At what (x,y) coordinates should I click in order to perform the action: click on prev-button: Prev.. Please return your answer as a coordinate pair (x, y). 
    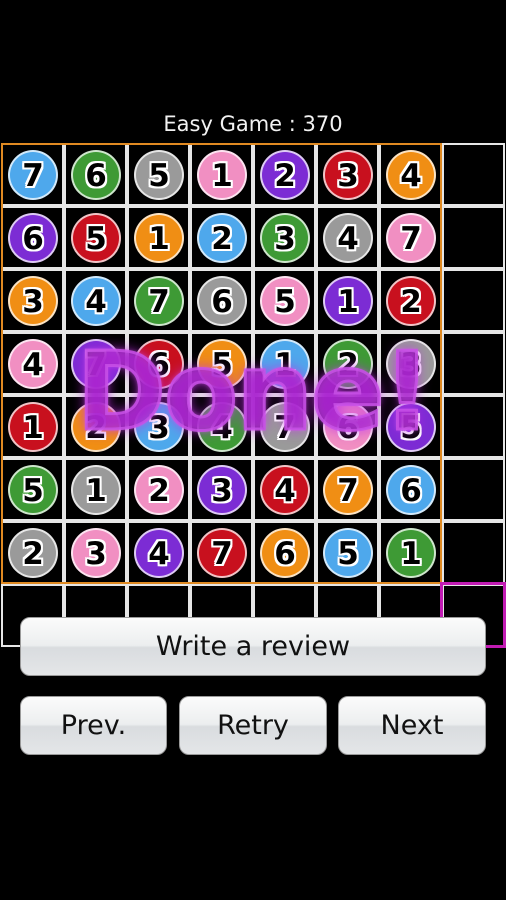
    Looking at the image, I should click on (93, 725).